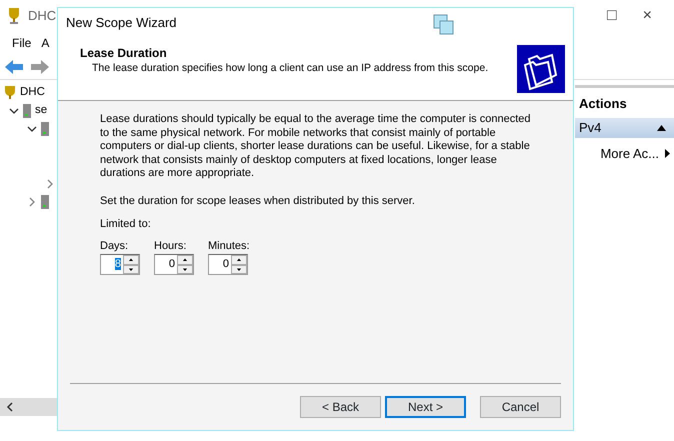 The image size is (674, 441). Describe the element at coordinates (171, 246) in the screenshot. I see `spinner-label: Hours:` at that location.